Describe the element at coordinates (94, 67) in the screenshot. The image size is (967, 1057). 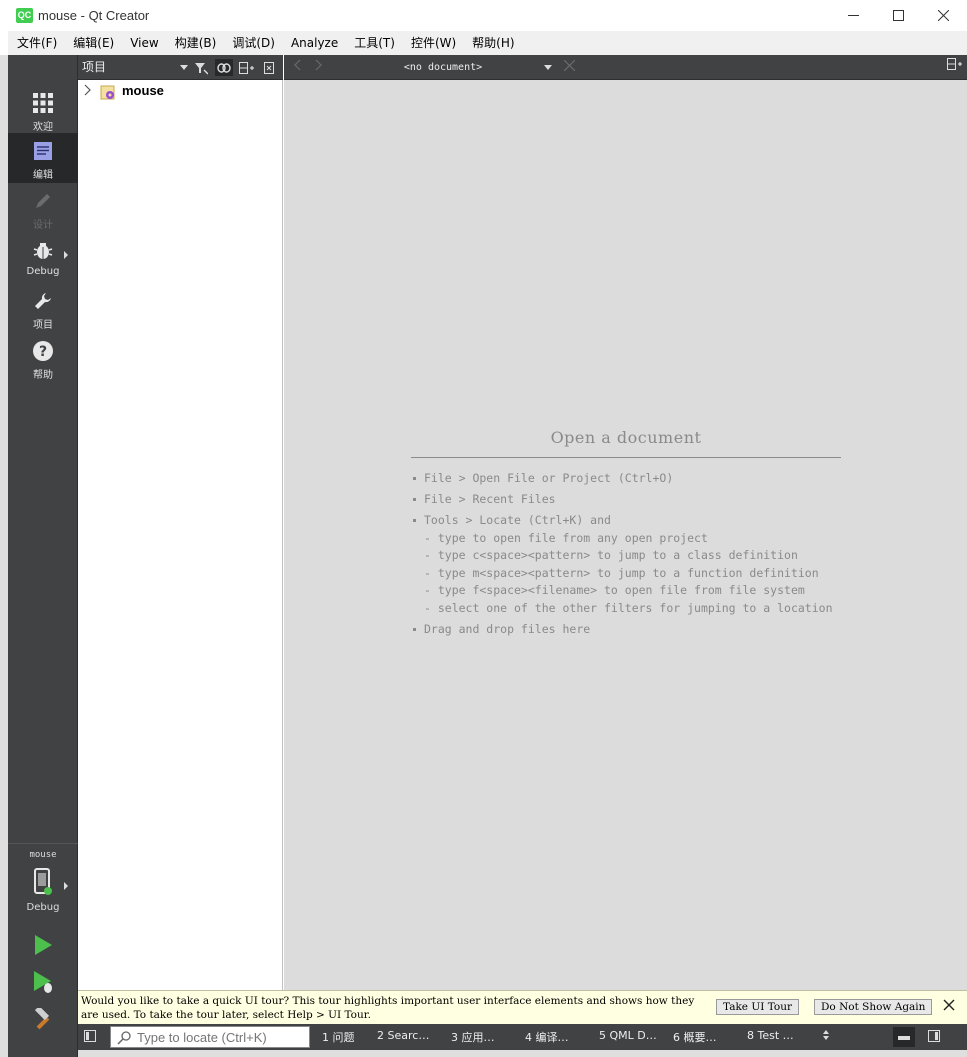
I see `project-view-label: 项目` at that location.